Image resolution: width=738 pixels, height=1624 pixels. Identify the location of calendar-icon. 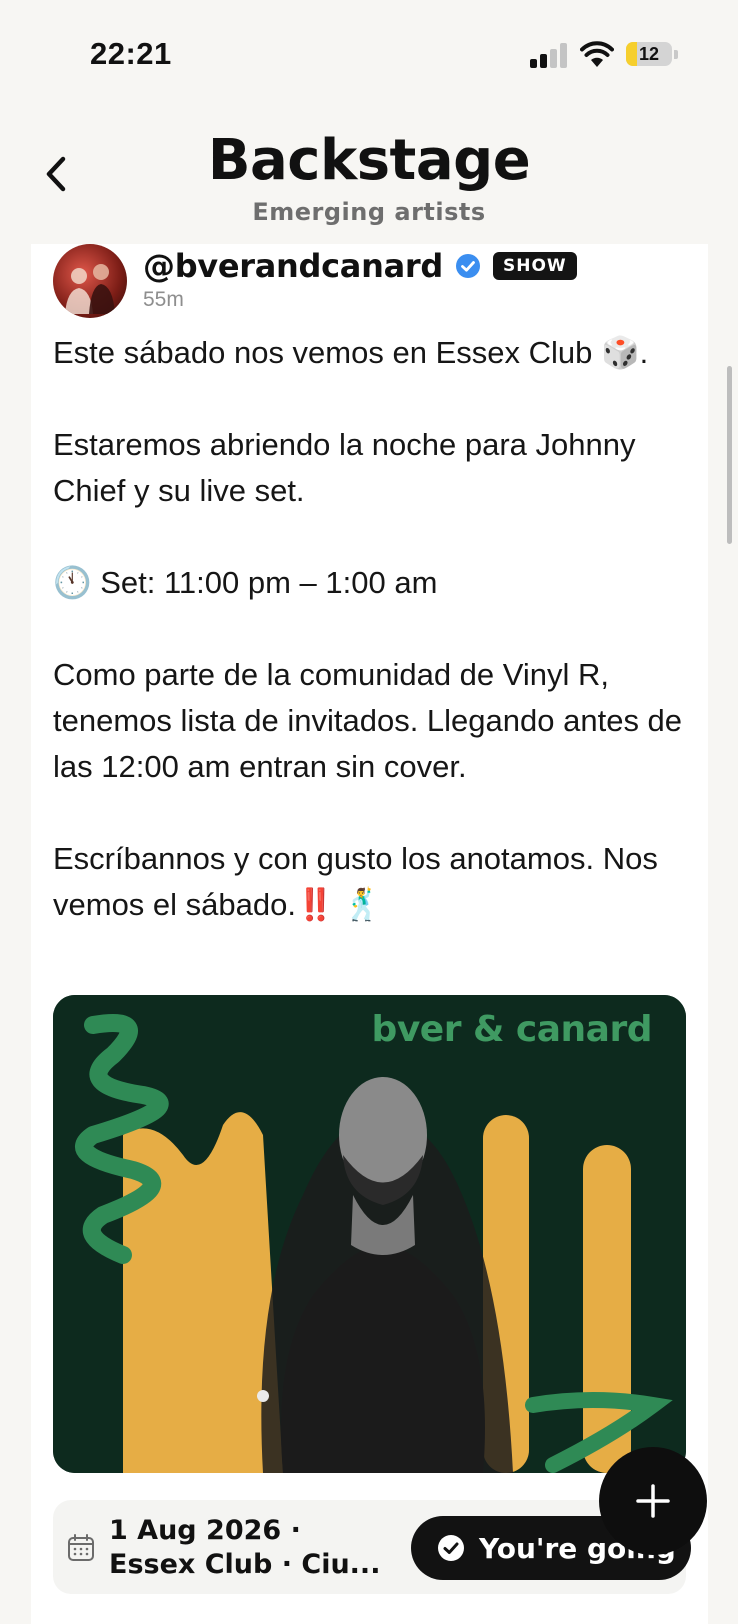
(81, 1547).